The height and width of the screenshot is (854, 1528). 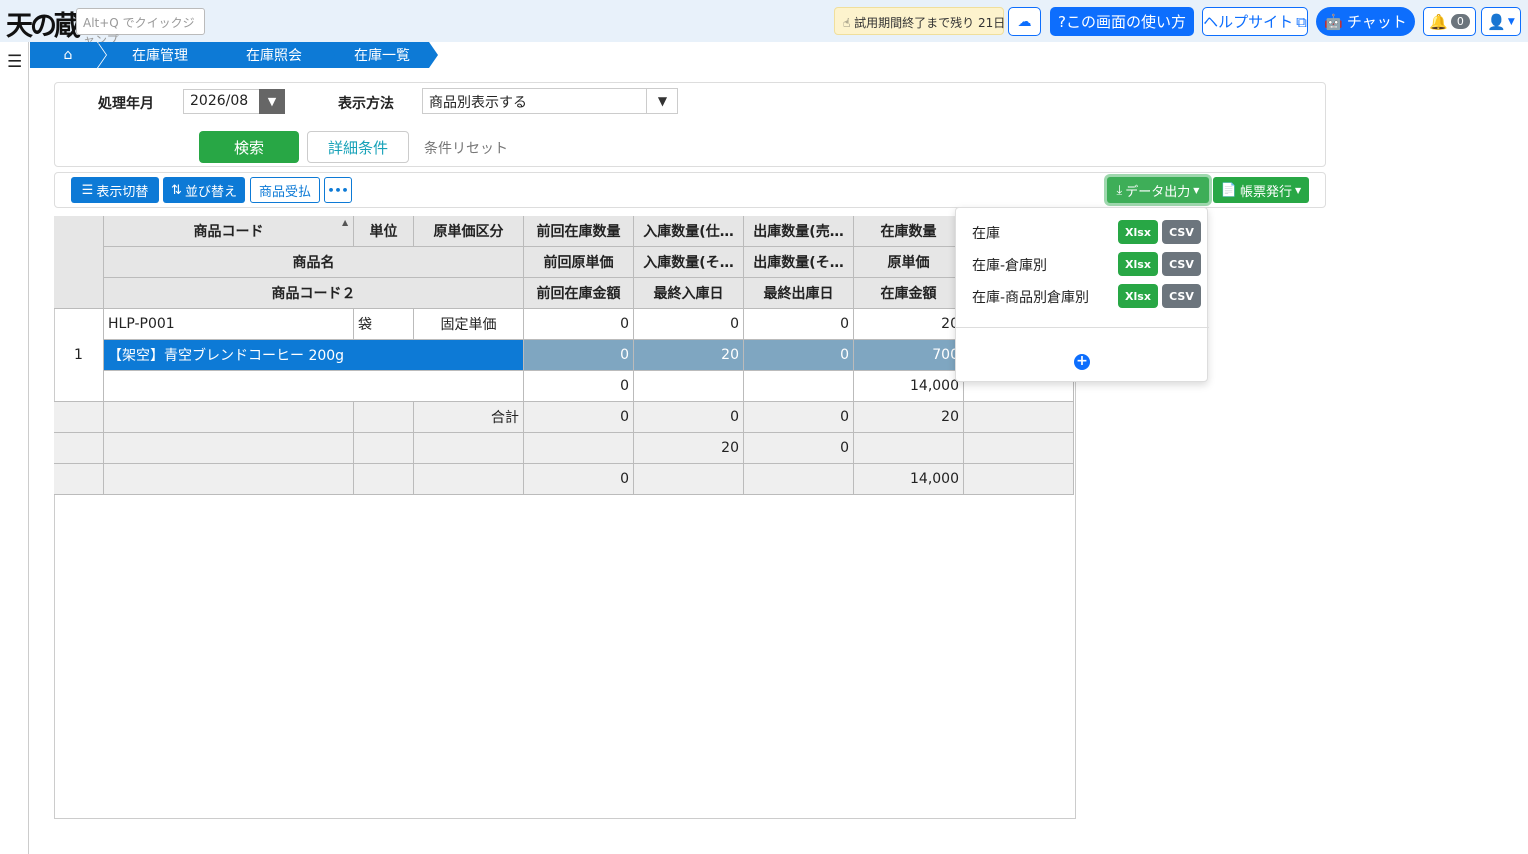 What do you see at coordinates (314, 355) in the screenshot?
I see `cell-product-name: 【架空】青空ブレンドコーヒー 200g` at bounding box center [314, 355].